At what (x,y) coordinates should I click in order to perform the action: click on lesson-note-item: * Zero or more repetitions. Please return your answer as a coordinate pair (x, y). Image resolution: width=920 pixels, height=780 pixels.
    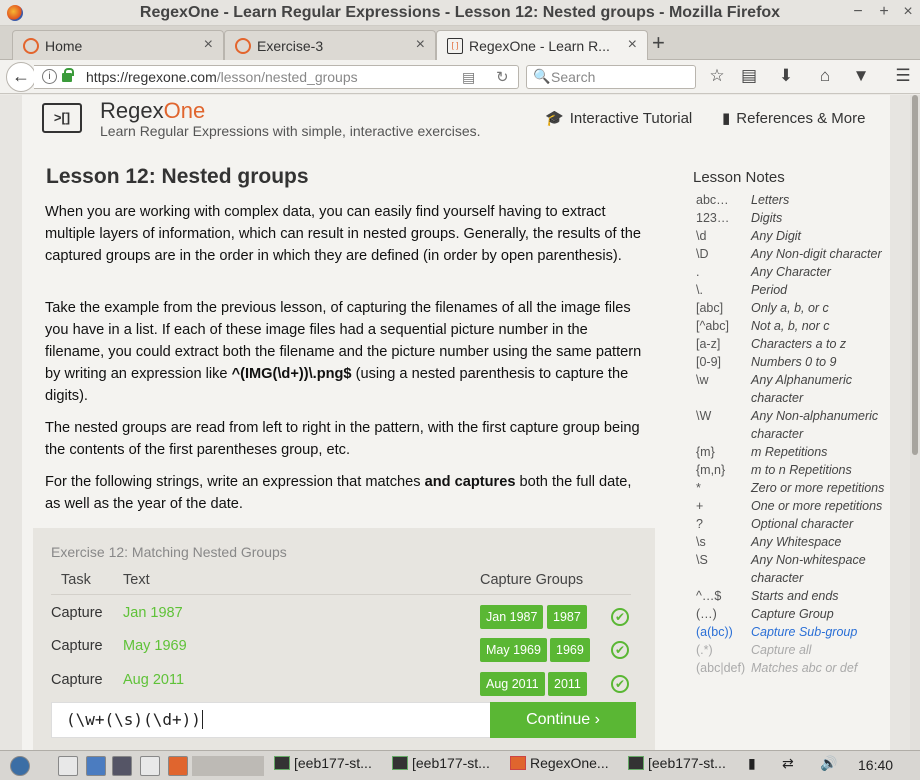
    Looking at the image, I should click on (796, 488).